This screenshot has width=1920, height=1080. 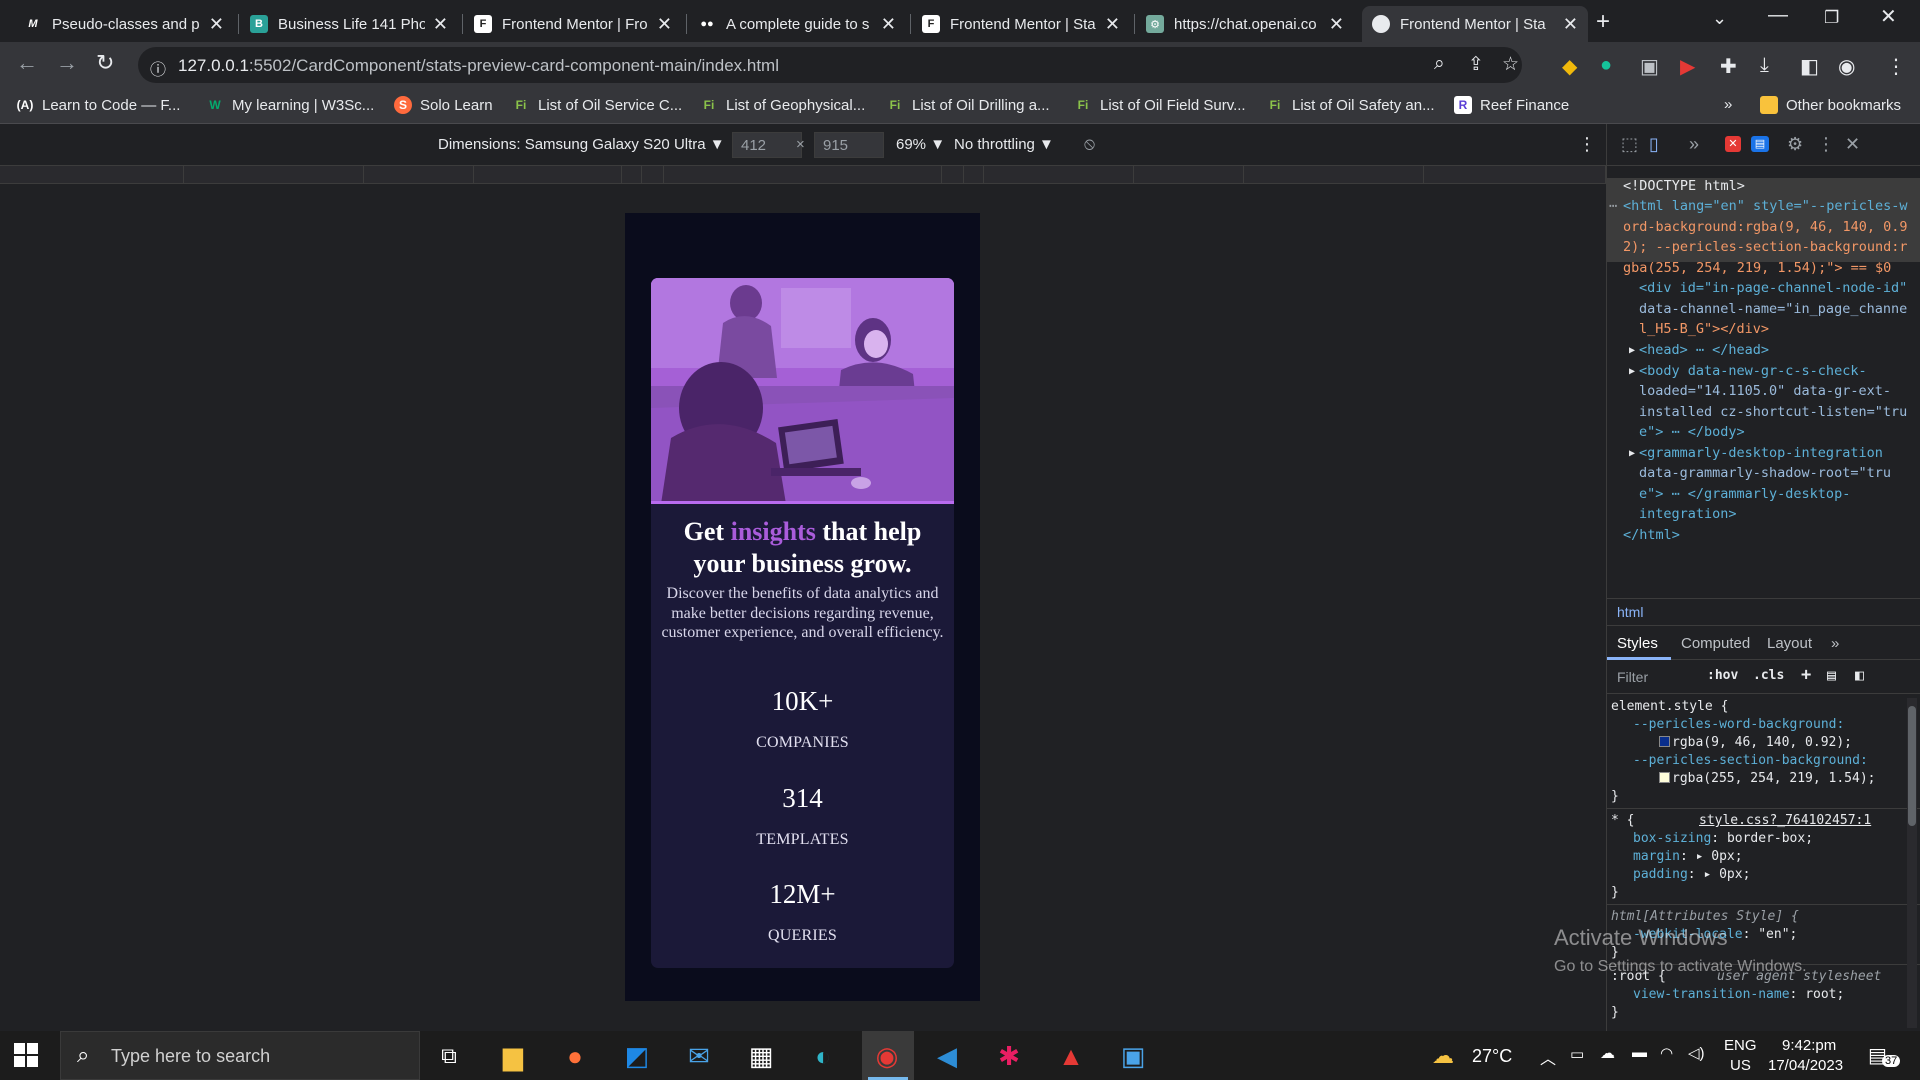 What do you see at coordinates (1475, 24) in the screenshot?
I see `tab-frontend-mentor-active: Frontend Mentor | Sta ✕` at bounding box center [1475, 24].